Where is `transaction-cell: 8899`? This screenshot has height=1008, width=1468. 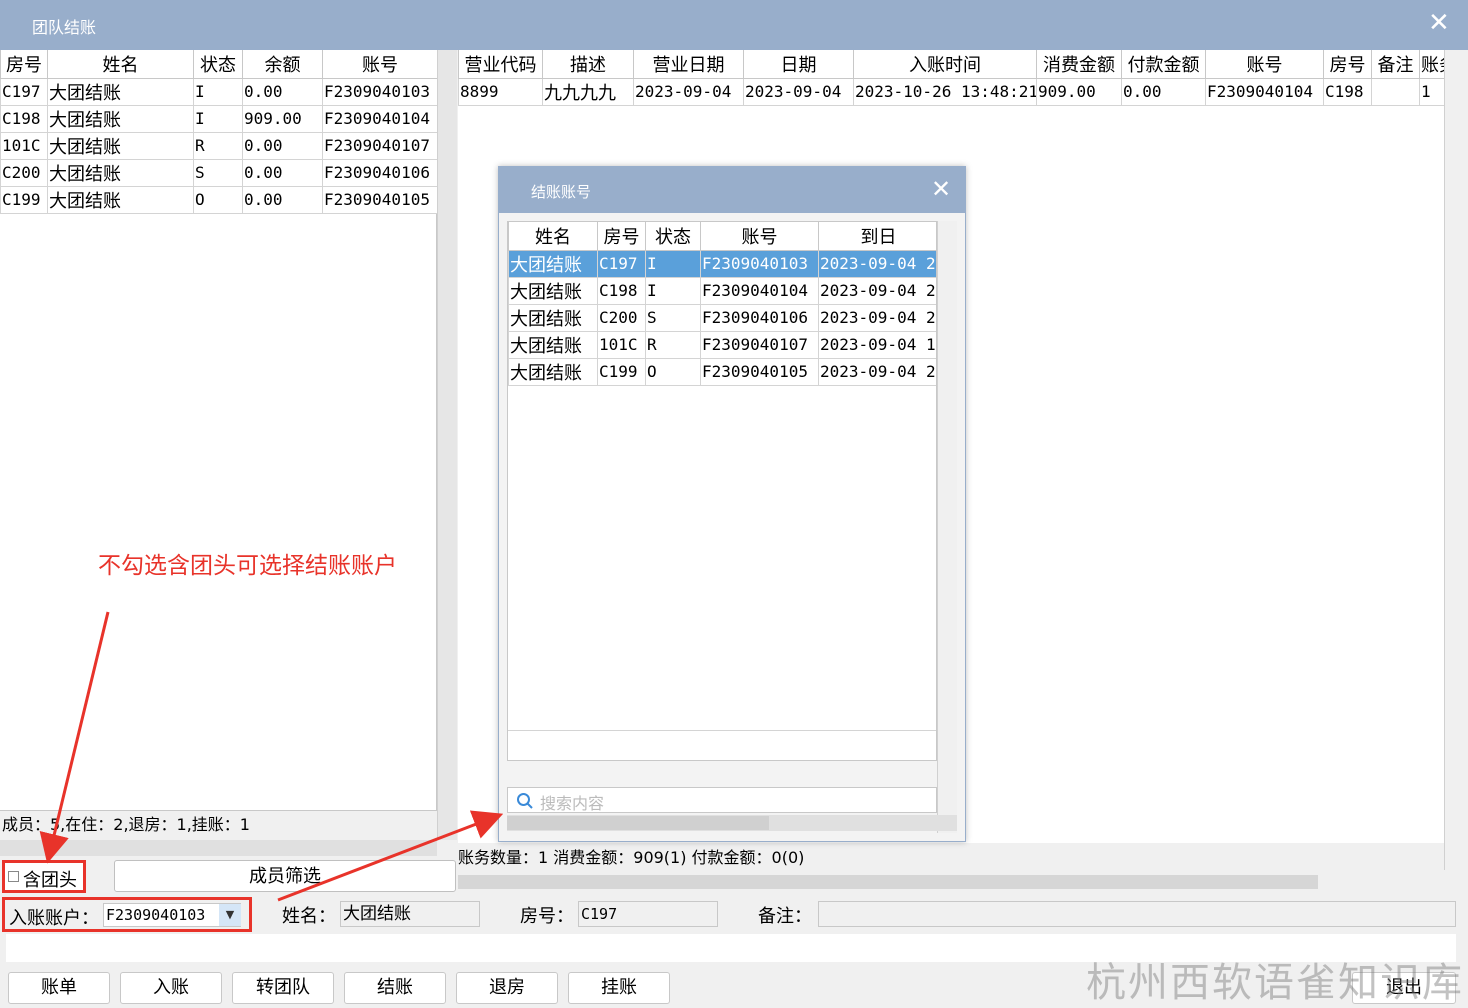 transaction-cell: 8899 is located at coordinates (500, 91).